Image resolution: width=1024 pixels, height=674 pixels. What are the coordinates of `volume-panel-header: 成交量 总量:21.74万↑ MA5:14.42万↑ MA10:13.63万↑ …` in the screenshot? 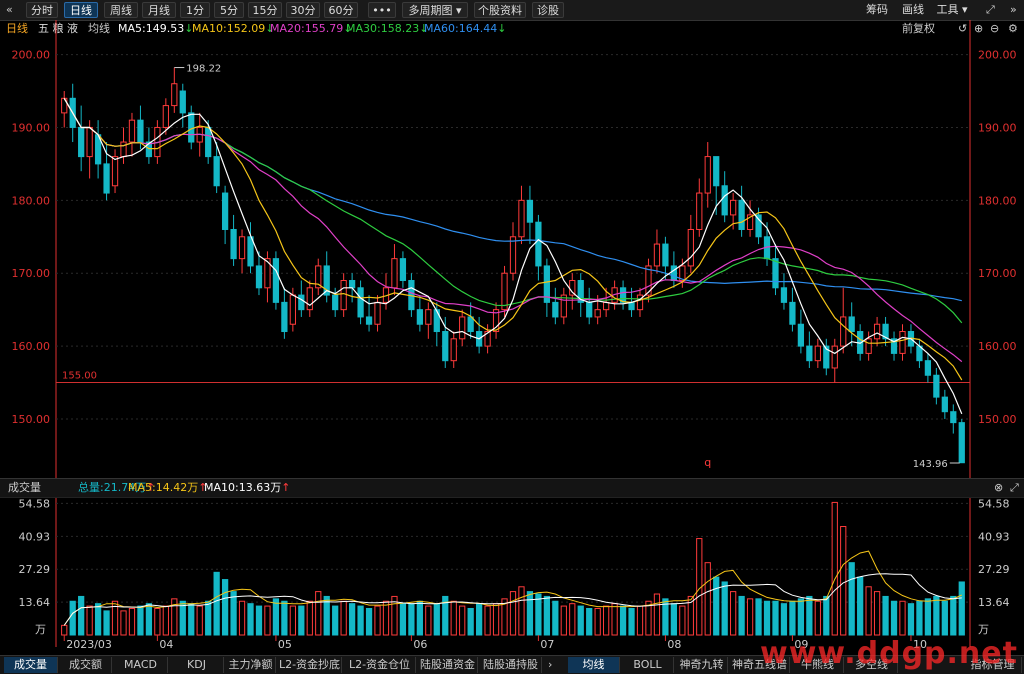 It's located at (512, 488).